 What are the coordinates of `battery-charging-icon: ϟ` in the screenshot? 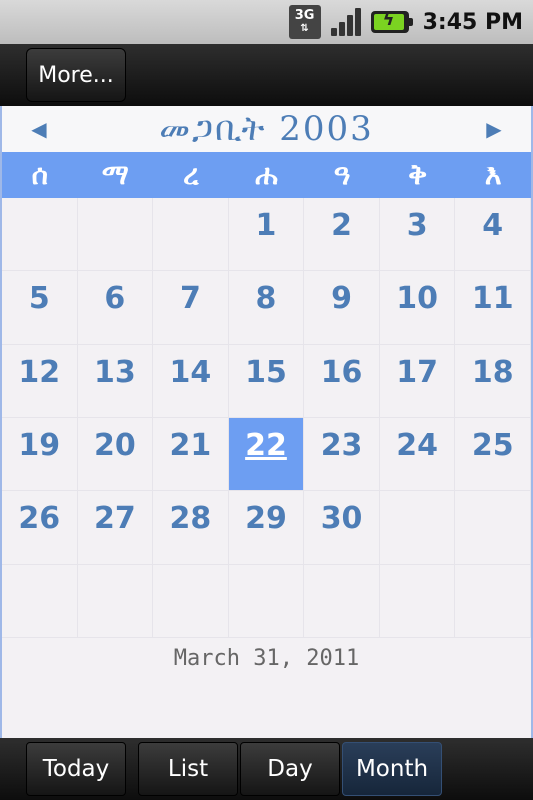 It's located at (391, 21).